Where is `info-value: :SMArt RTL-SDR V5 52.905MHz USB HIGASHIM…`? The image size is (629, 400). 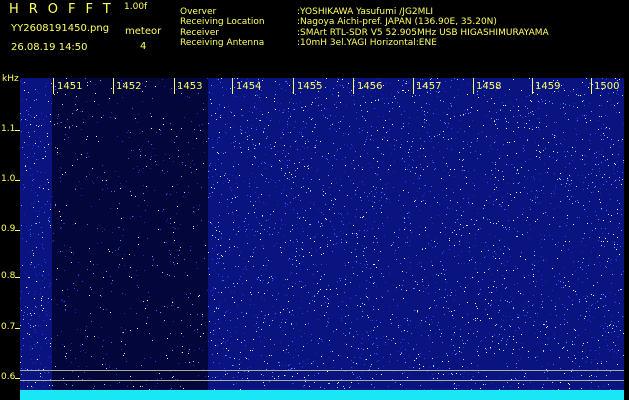 info-value: :SMArt RTL-SDR V5 52.905MHz USB HIGASHIM… is located at coordinates (423, 32).